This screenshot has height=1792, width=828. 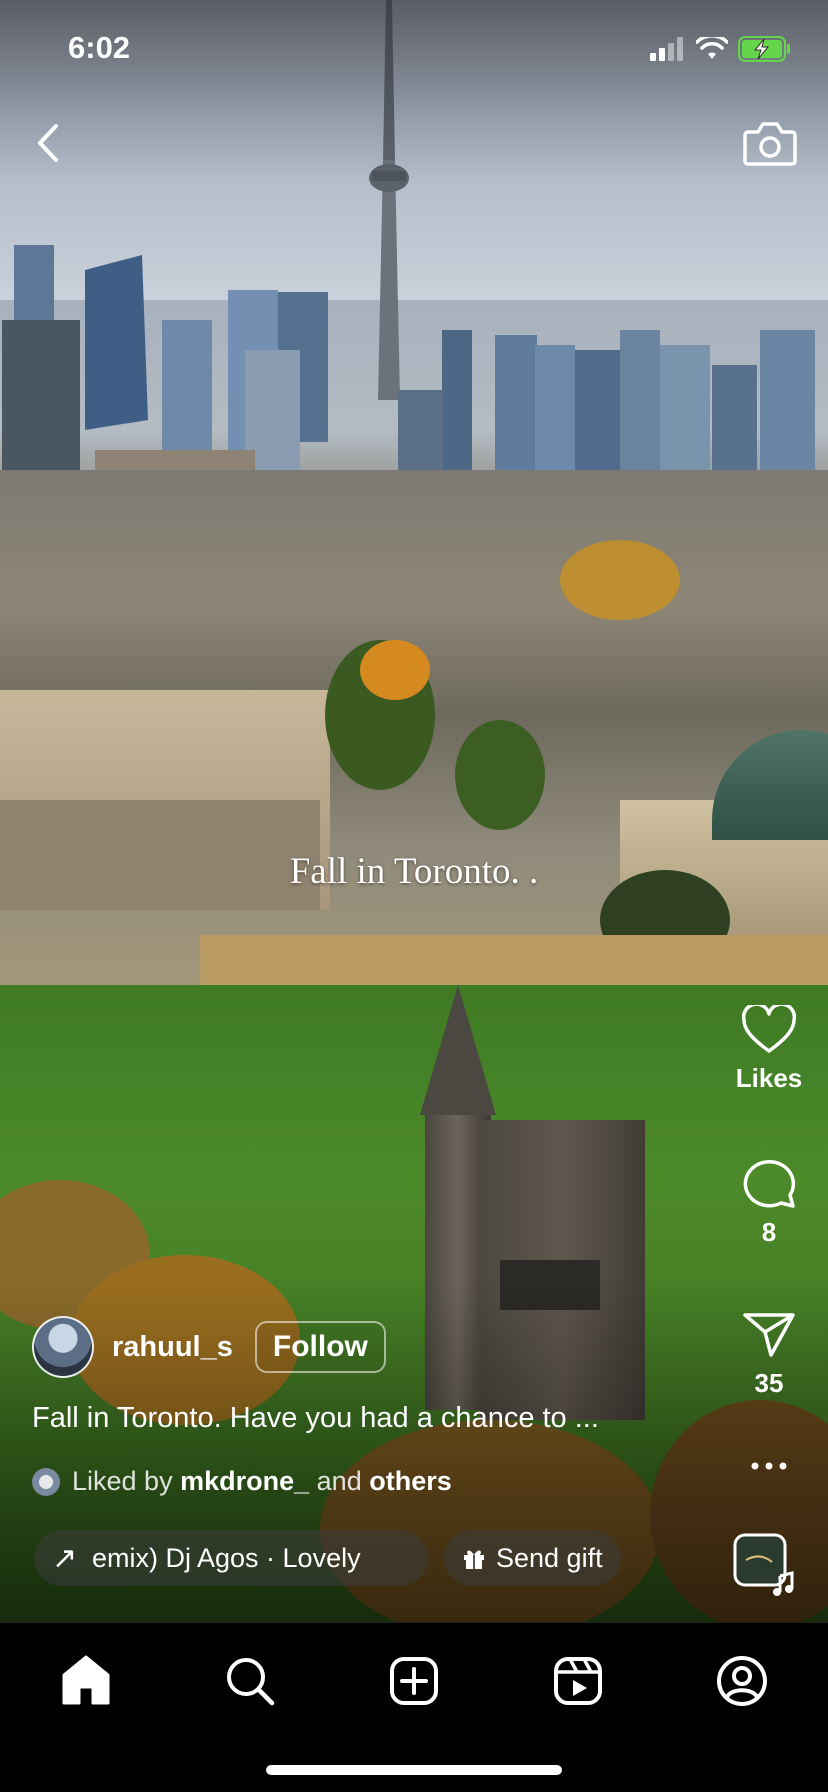 I want to click on liked-by-avatar, so click(x=46, y=1481).